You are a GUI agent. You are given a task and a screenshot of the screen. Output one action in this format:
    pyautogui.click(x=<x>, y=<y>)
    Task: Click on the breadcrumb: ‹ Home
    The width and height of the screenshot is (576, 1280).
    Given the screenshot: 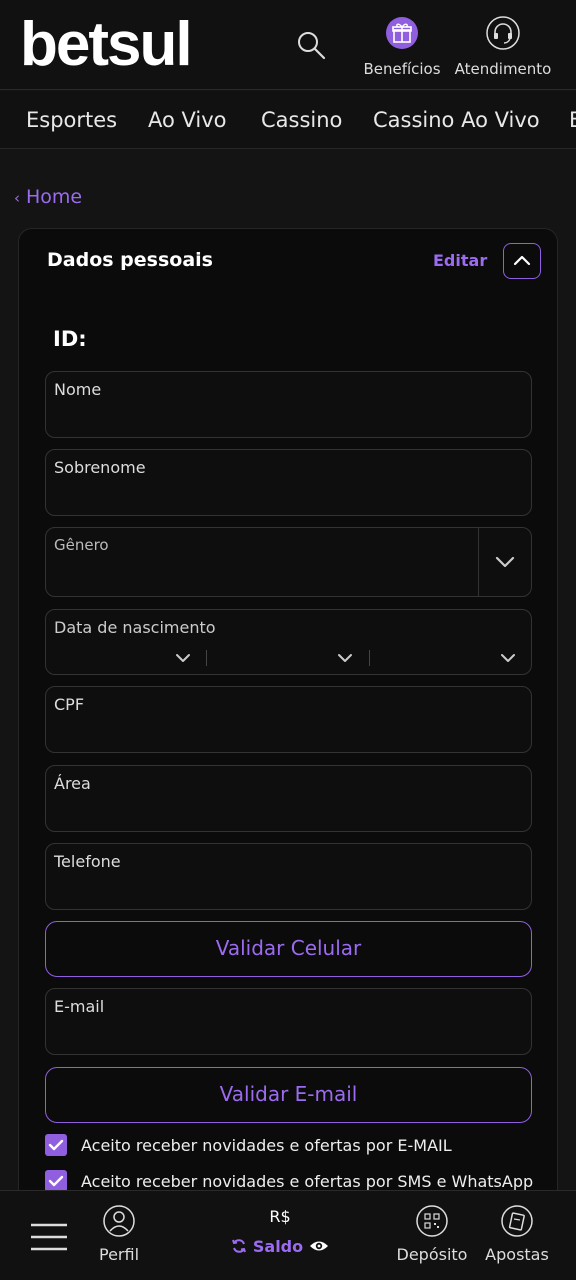 What is the action you would take?
    pyautogui.click(x=48, y=197)
    